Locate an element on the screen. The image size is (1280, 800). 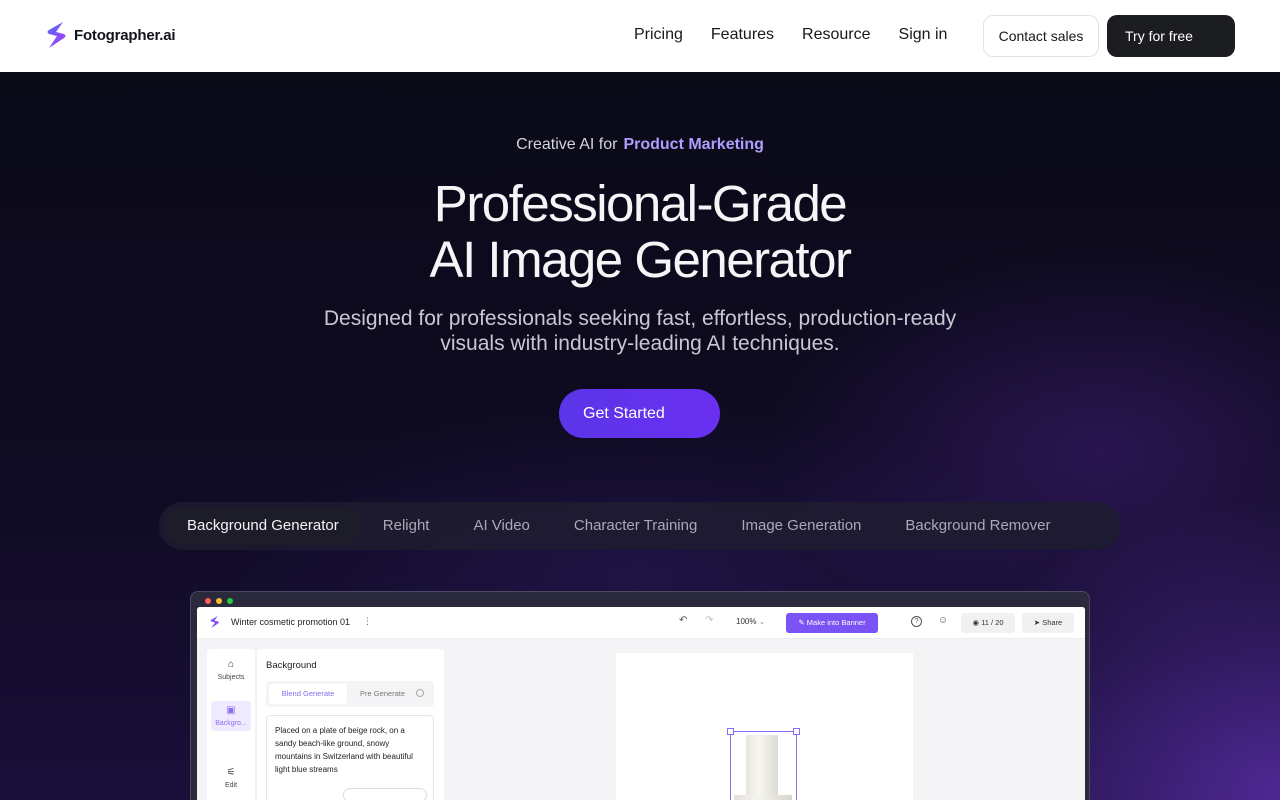
resize-handle-tr is located at coordinates (796, 731).